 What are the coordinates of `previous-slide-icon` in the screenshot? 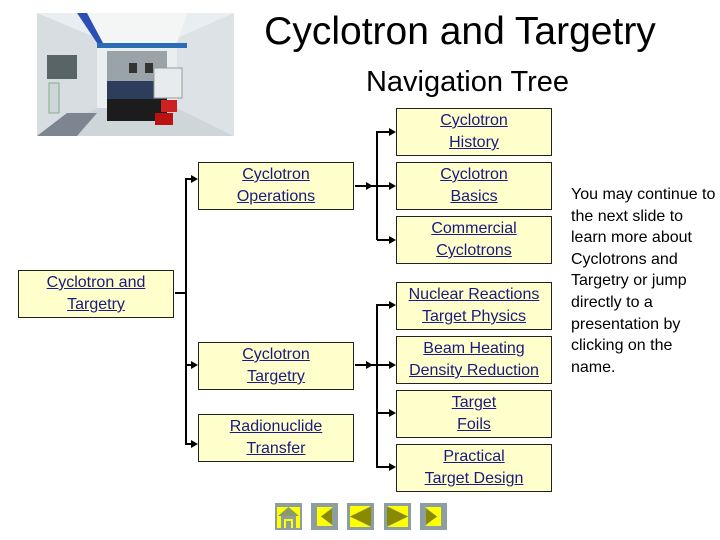 It's located at (360, 516).